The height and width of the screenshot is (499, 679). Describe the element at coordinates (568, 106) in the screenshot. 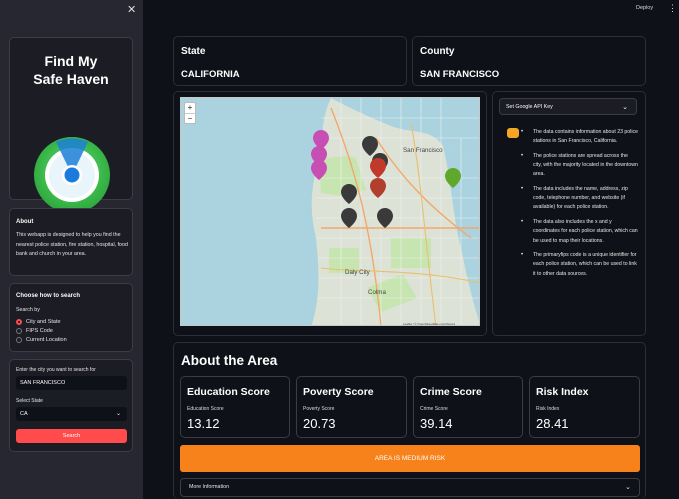

I see `api-key-expander: Set Google API Key ⌄` at that location.